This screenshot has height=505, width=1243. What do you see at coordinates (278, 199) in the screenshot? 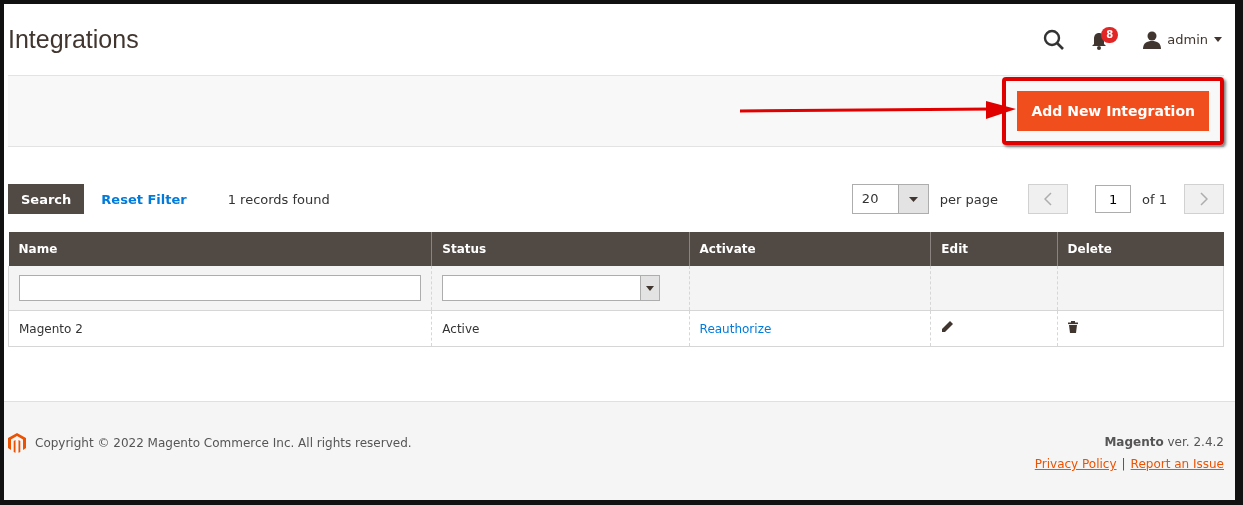
I see `records-count: 1 records found` at bounding box center [278, 199].